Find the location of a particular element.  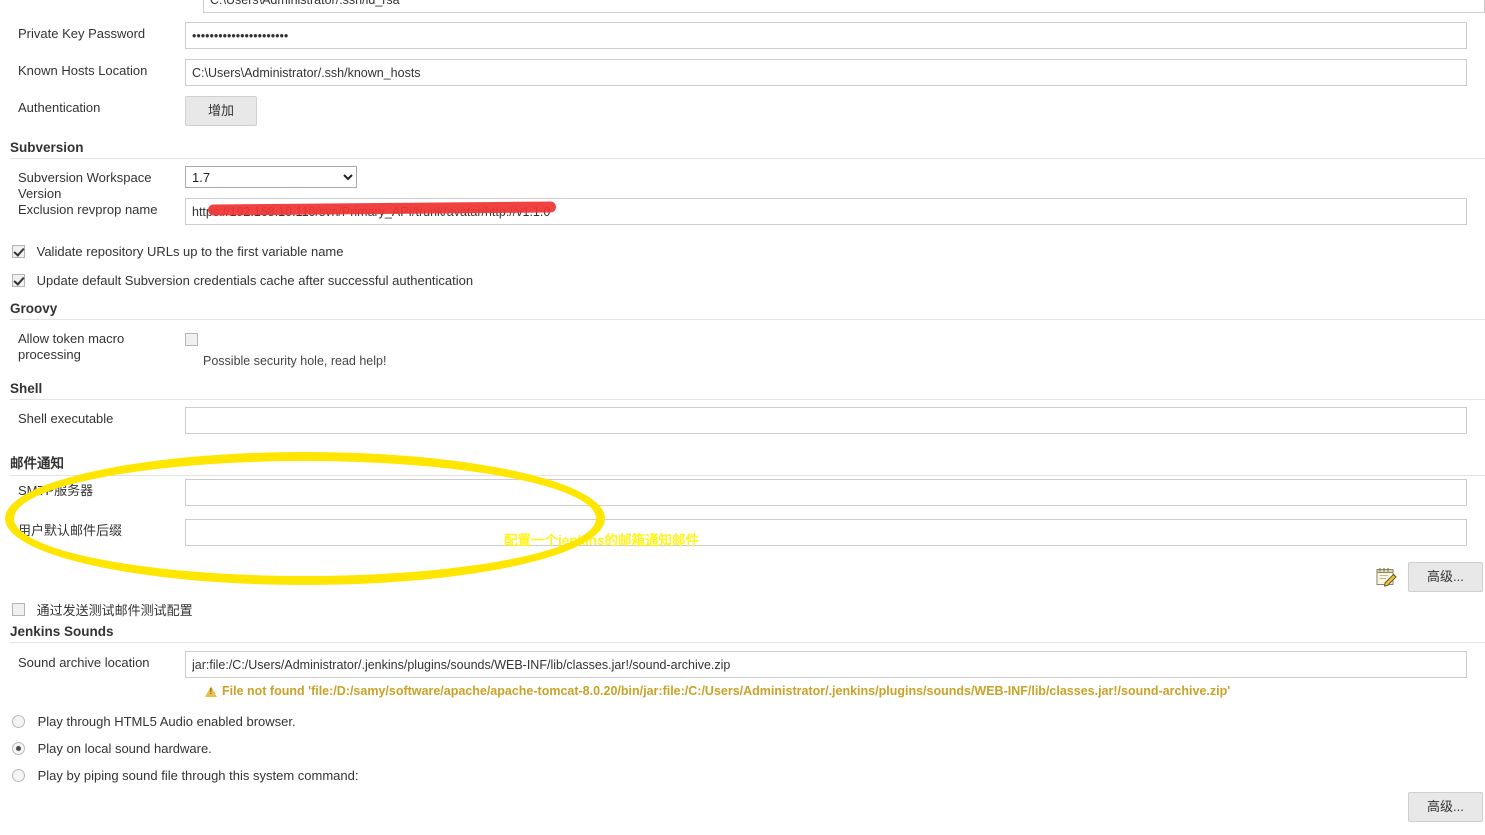

ssh-private-key-path-input is located at coordinates (844, 6).